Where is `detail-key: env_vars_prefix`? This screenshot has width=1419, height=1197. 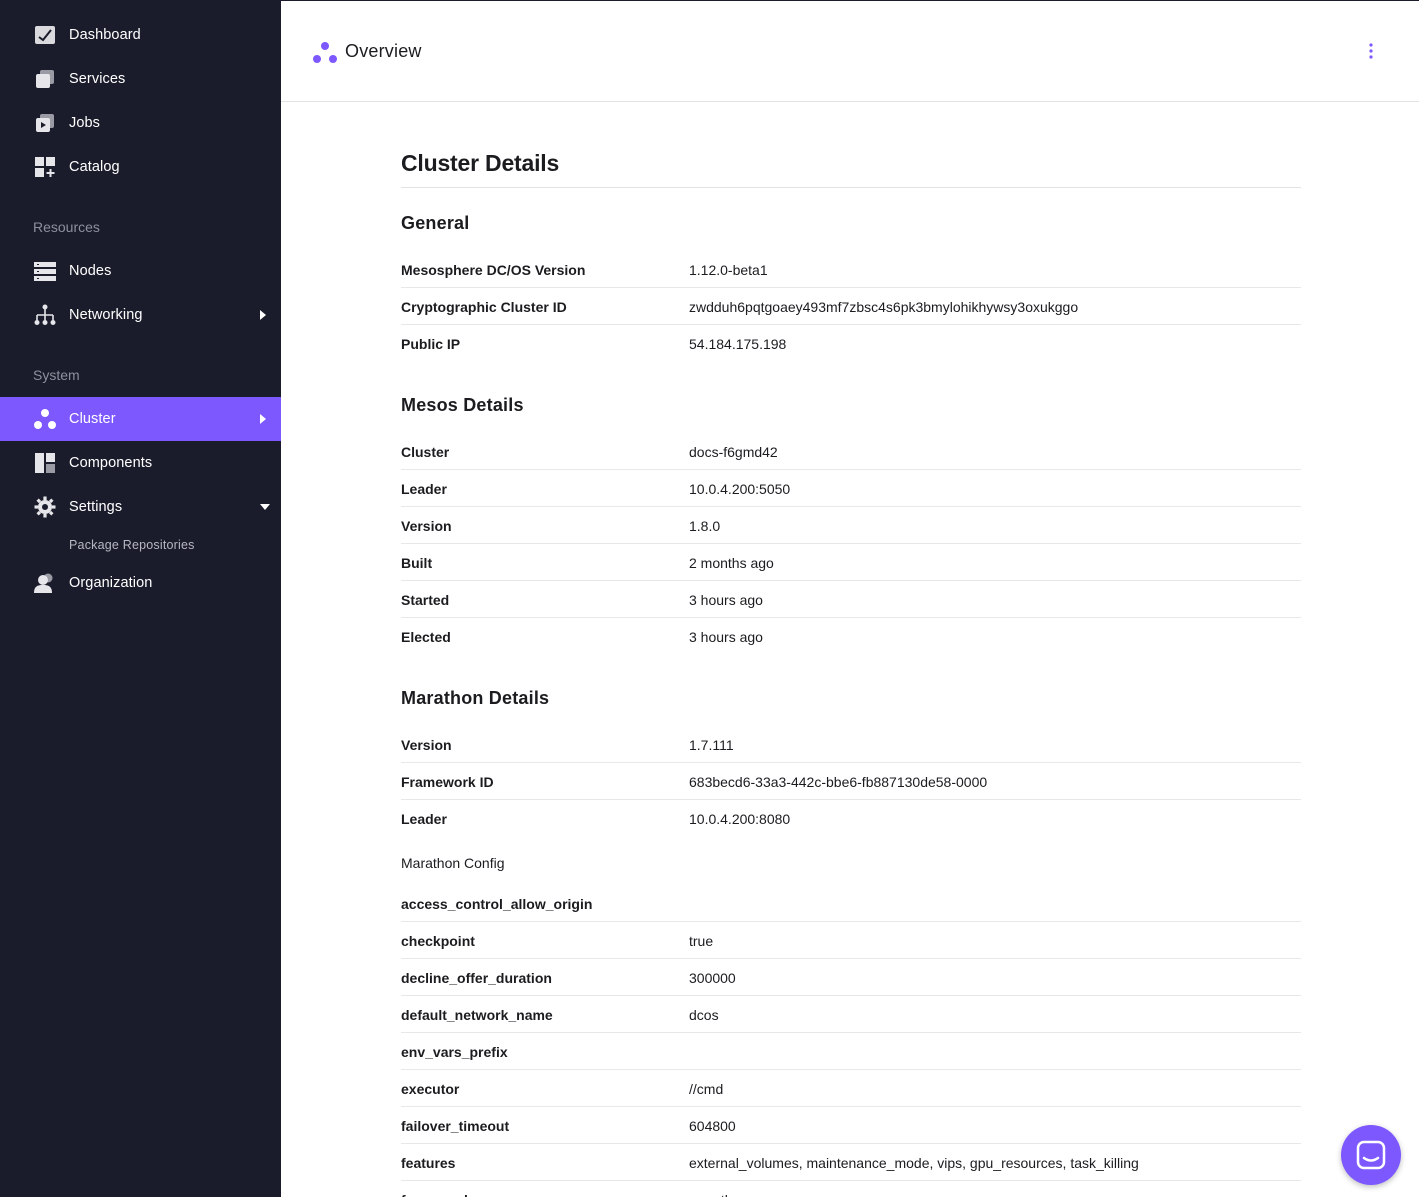 detail-key: env_vars_prefix is located at coordinates (454, 1052).